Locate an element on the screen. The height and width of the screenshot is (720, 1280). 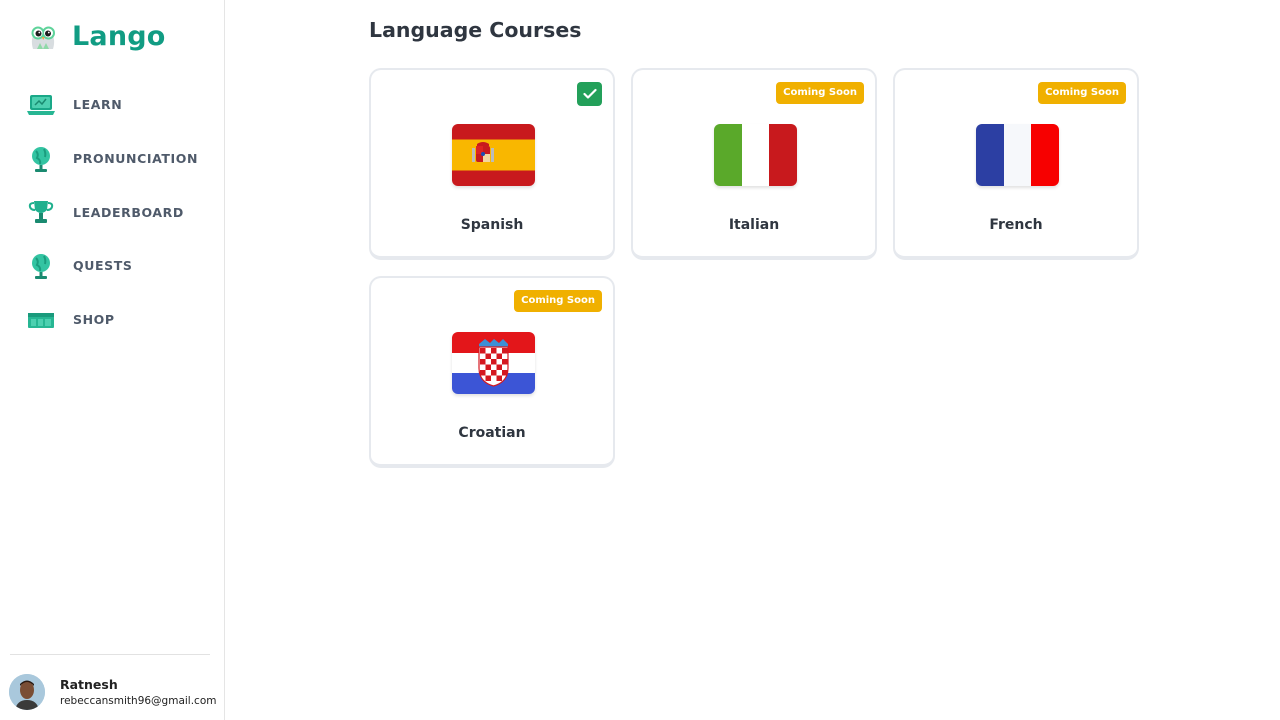
sidebar-item-learn: LEARN is located at coordinates (112, 105).